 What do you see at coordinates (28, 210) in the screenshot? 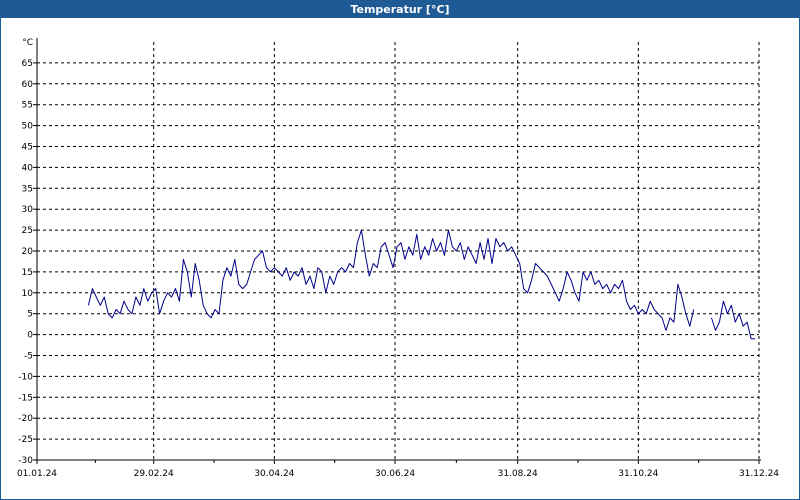
I see `y-tick-label: 30` at bounding box center [28, 210].